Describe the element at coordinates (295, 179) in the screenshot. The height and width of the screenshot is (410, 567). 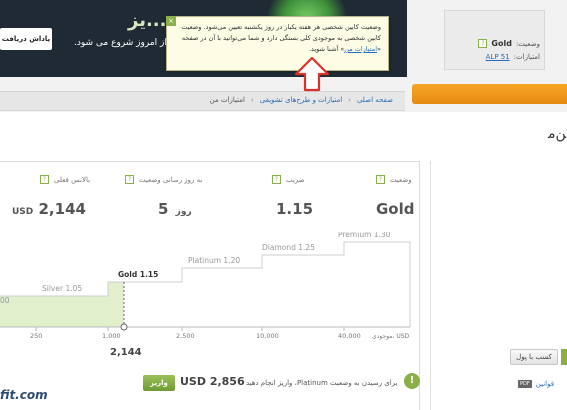
I see `stat-multiplier-label-text: ضریب` at that location.